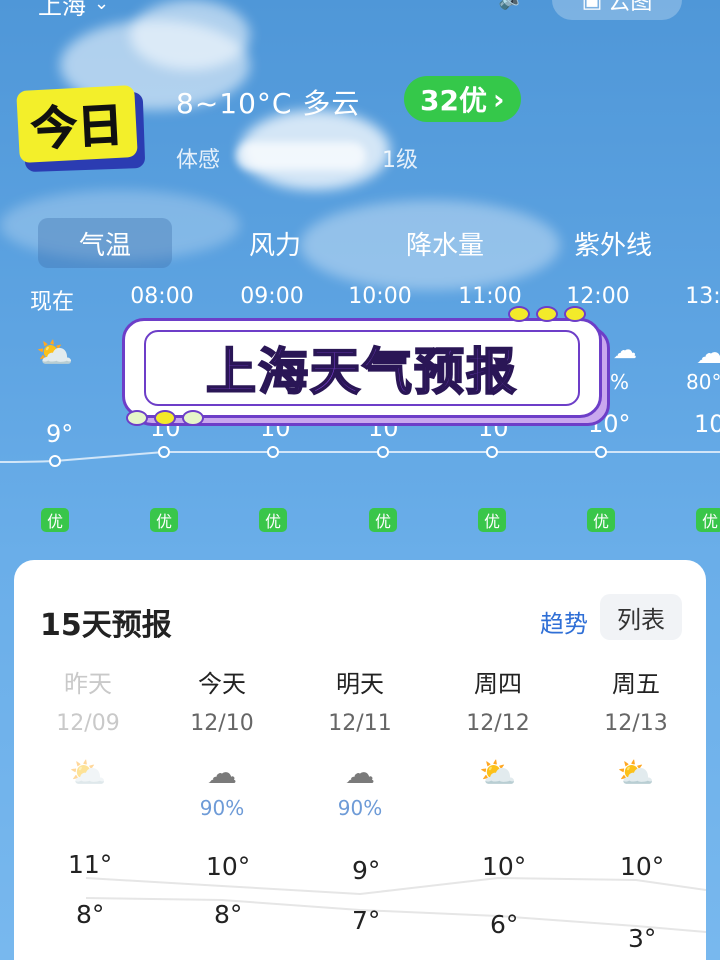 The height and width of the screenshot is (960, 720). I want to click on feels-like-row: 体感 1级, so click(297, 158).